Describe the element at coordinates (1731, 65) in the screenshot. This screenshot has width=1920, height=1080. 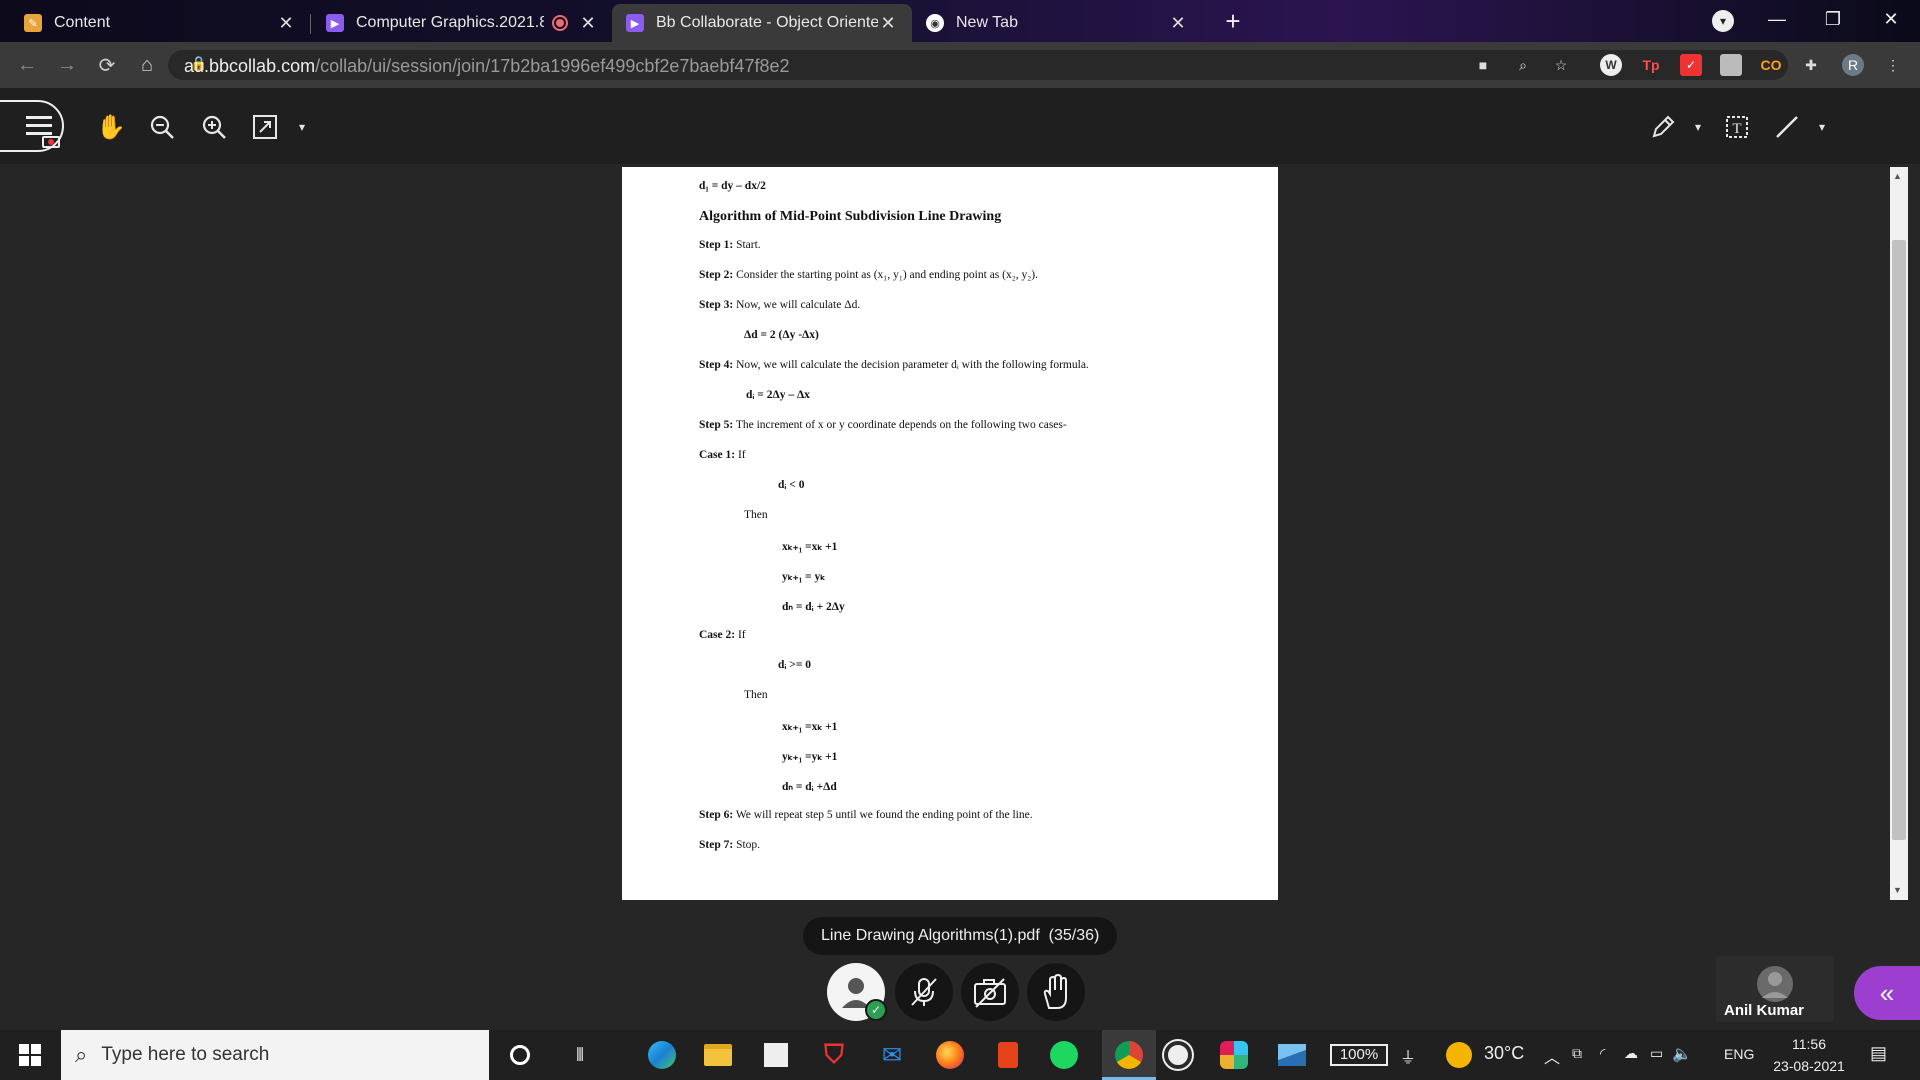
I see `extension-user-icon` at that location.